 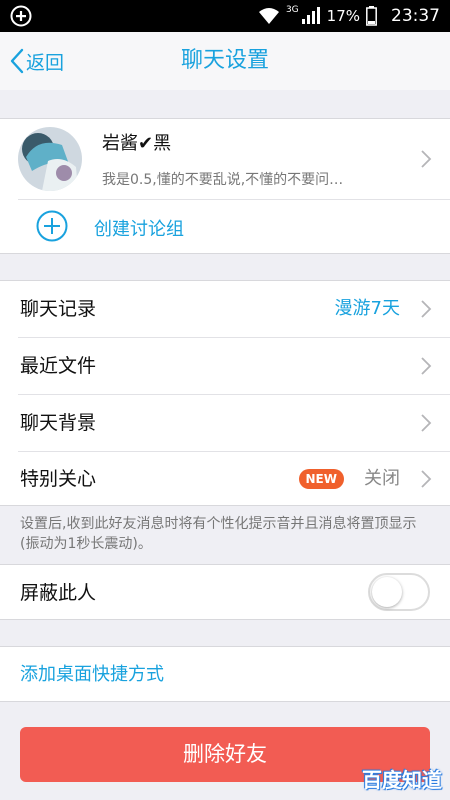 What do you see at coordinates (402, 780) in the screenshot?
I see `watermark-logo: 百度知道` at bounding box center [402, 780].